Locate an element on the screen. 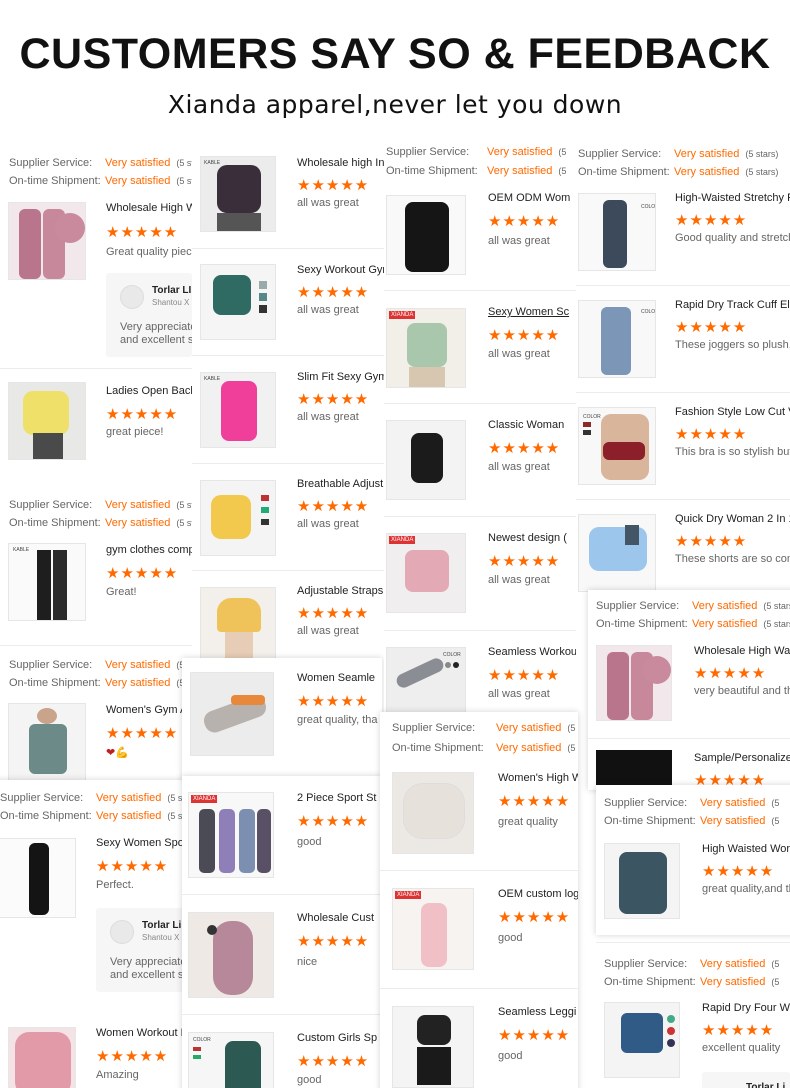 Image resolution: width=790 pixels, height=1088 pixels. product-title: Slim Fit Sexy Gym is located at coordinates (340, 377).